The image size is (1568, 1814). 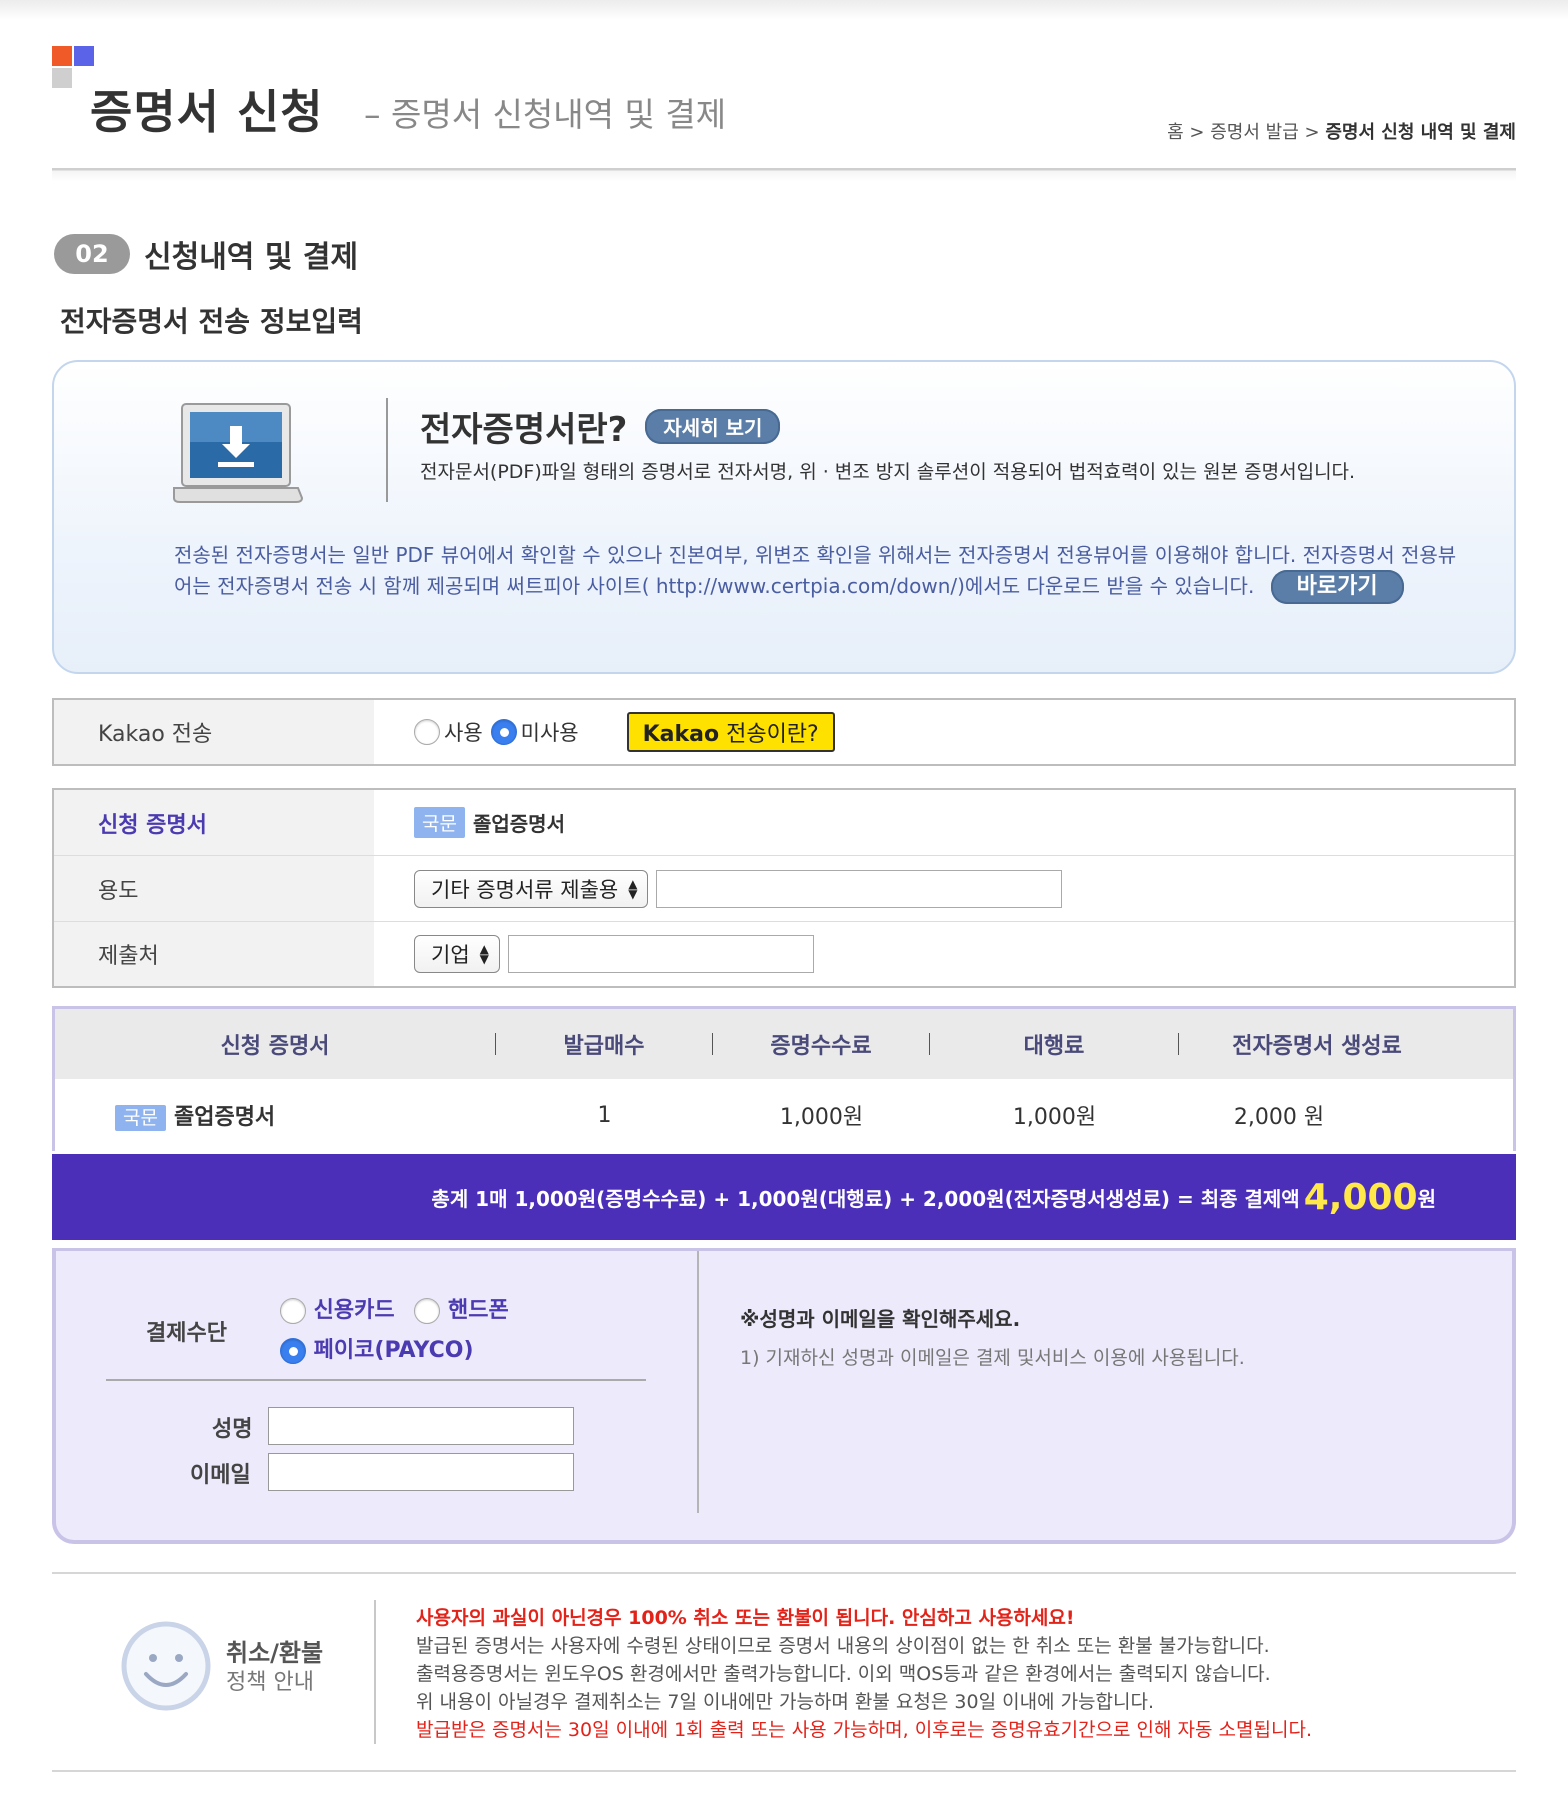 I want to click on payco-radio, so click(x=293, y=1351).